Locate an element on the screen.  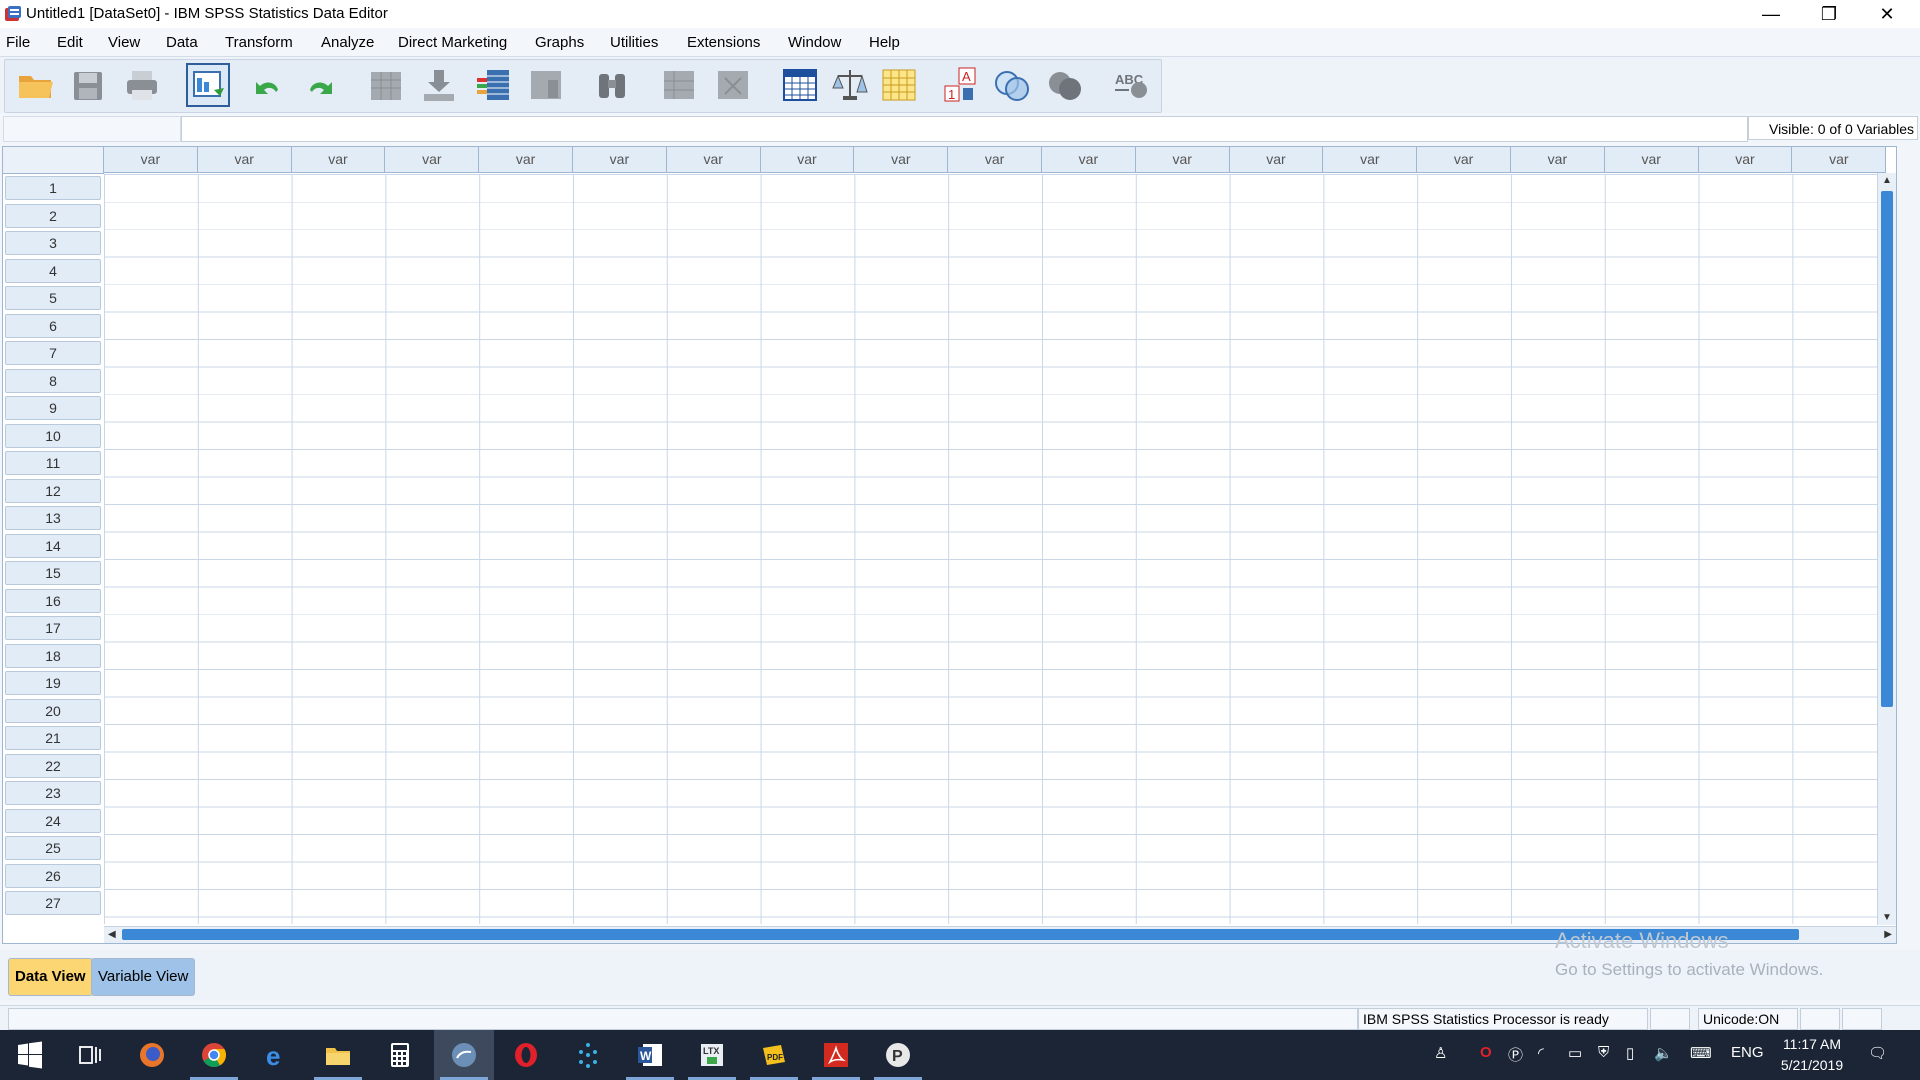
minimize-button: — is located at coordinates (1771, 14).